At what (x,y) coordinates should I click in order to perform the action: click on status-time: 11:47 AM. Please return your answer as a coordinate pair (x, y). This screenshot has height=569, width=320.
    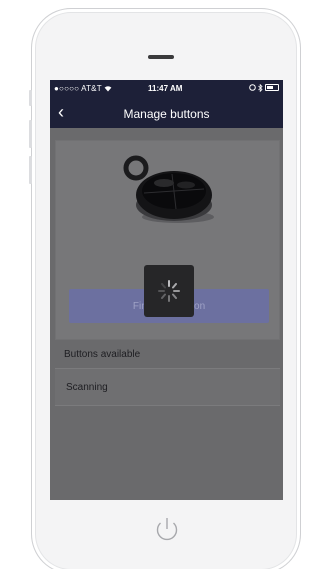
    Looking at the image, I should click on (165, 88).